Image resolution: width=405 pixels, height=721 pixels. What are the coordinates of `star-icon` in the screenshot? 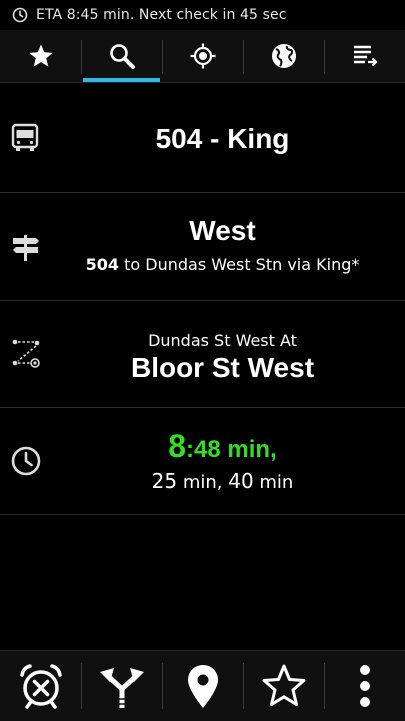 It's located at (40, 55).